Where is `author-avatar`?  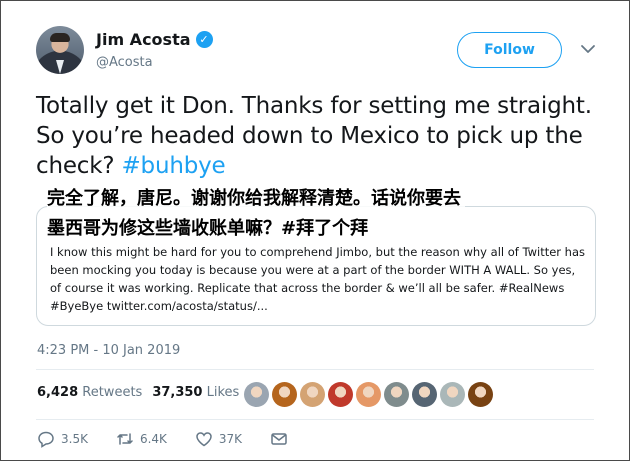 author-avatar is located at coordinates (60, 50).